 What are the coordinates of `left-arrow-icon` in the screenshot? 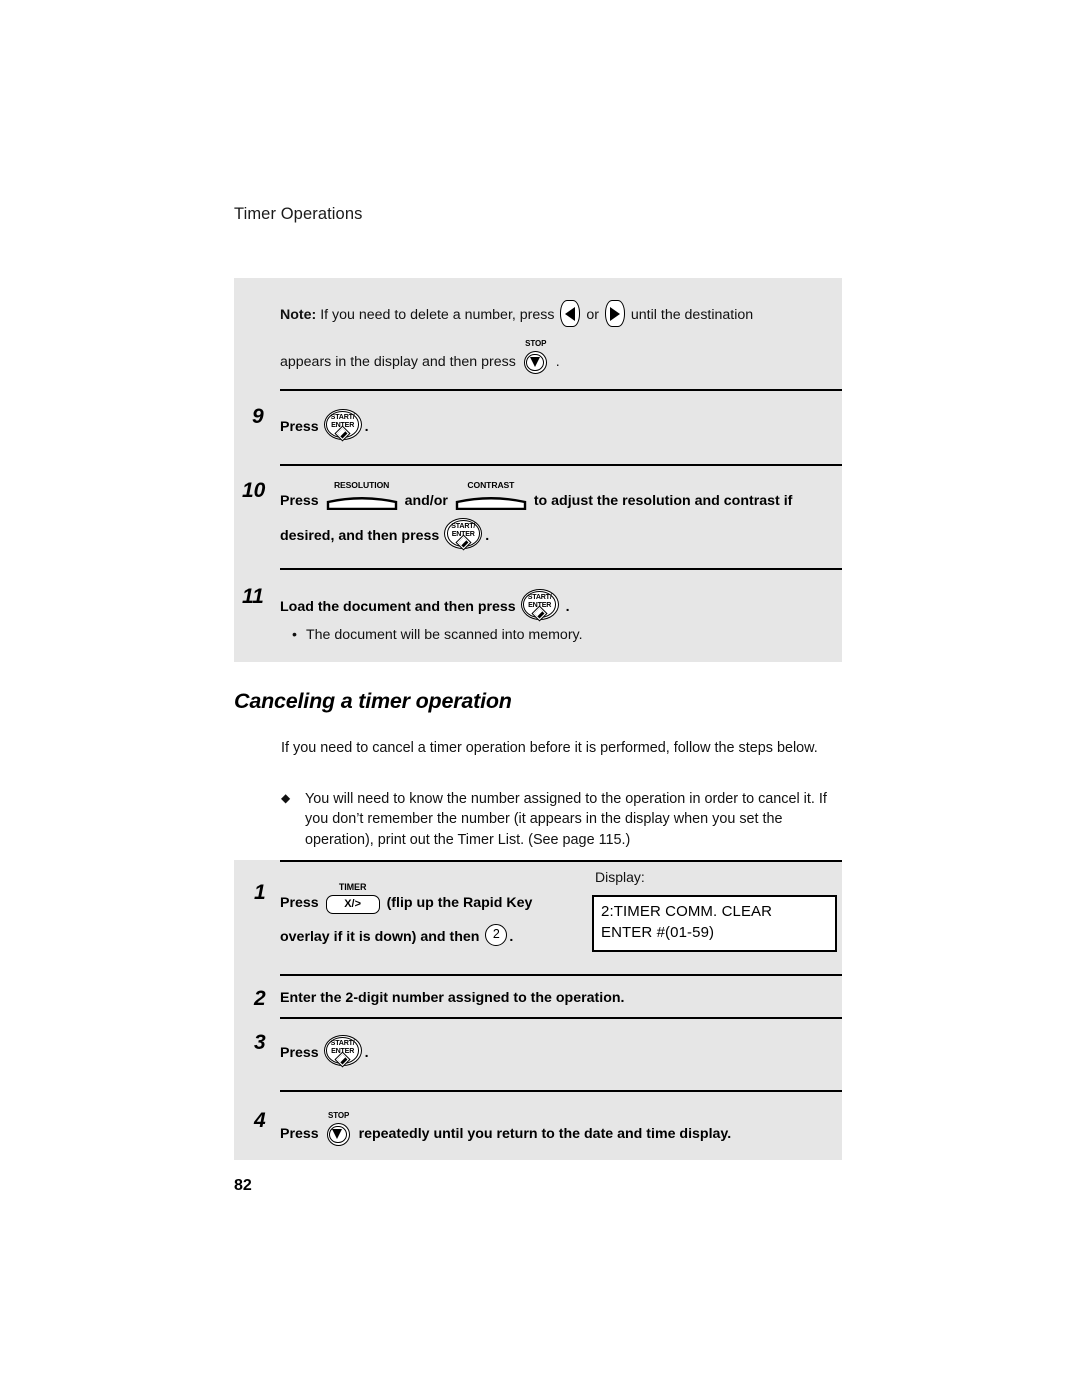 It's located at (570, 313).